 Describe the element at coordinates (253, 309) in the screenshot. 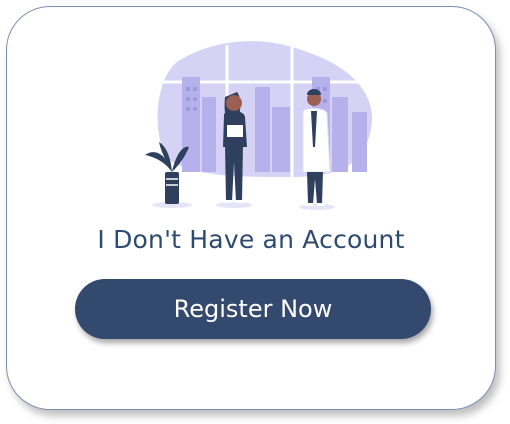

I see `register-now-button: Register Now` at that location.